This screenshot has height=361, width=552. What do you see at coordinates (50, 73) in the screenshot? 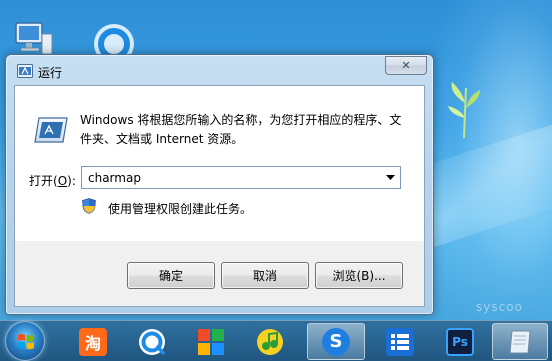
I see `dialog-title: 运行` at bounding box center [50, 73].